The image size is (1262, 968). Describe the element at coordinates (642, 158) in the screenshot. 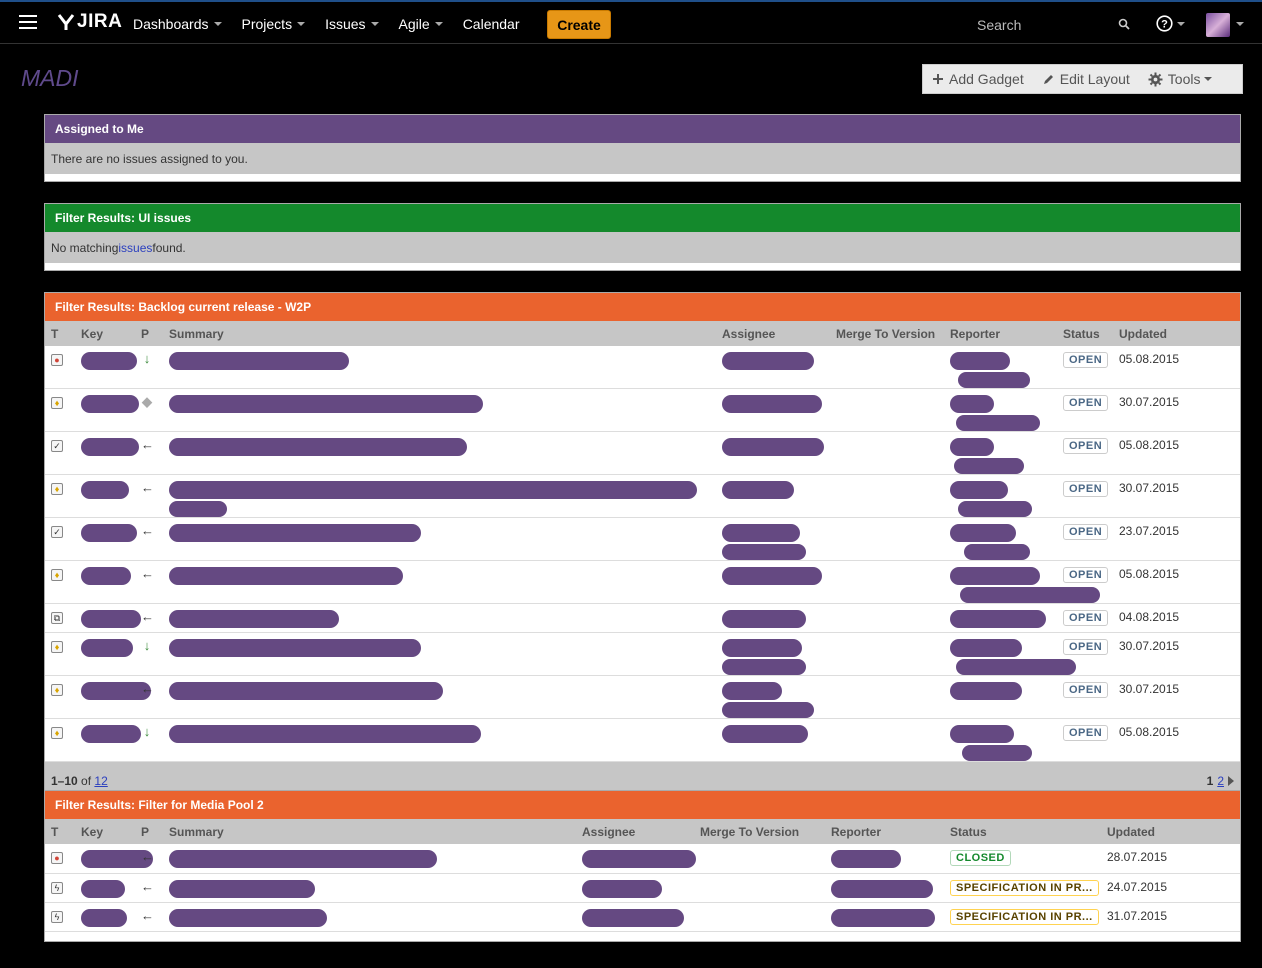

I see `gadget-message: There are no issues assigned to you.` at that location.